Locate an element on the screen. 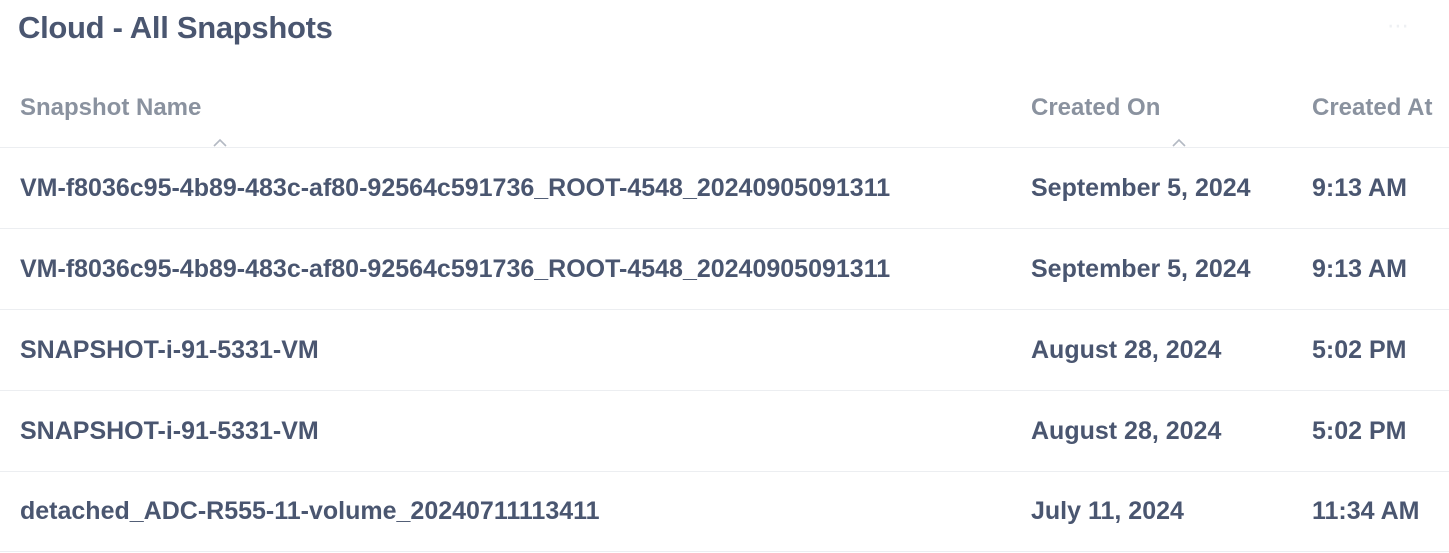 This screenshot has height=553, width=1449. created-at-cell: 11:34 AM is located at coordinates (1366, 511).